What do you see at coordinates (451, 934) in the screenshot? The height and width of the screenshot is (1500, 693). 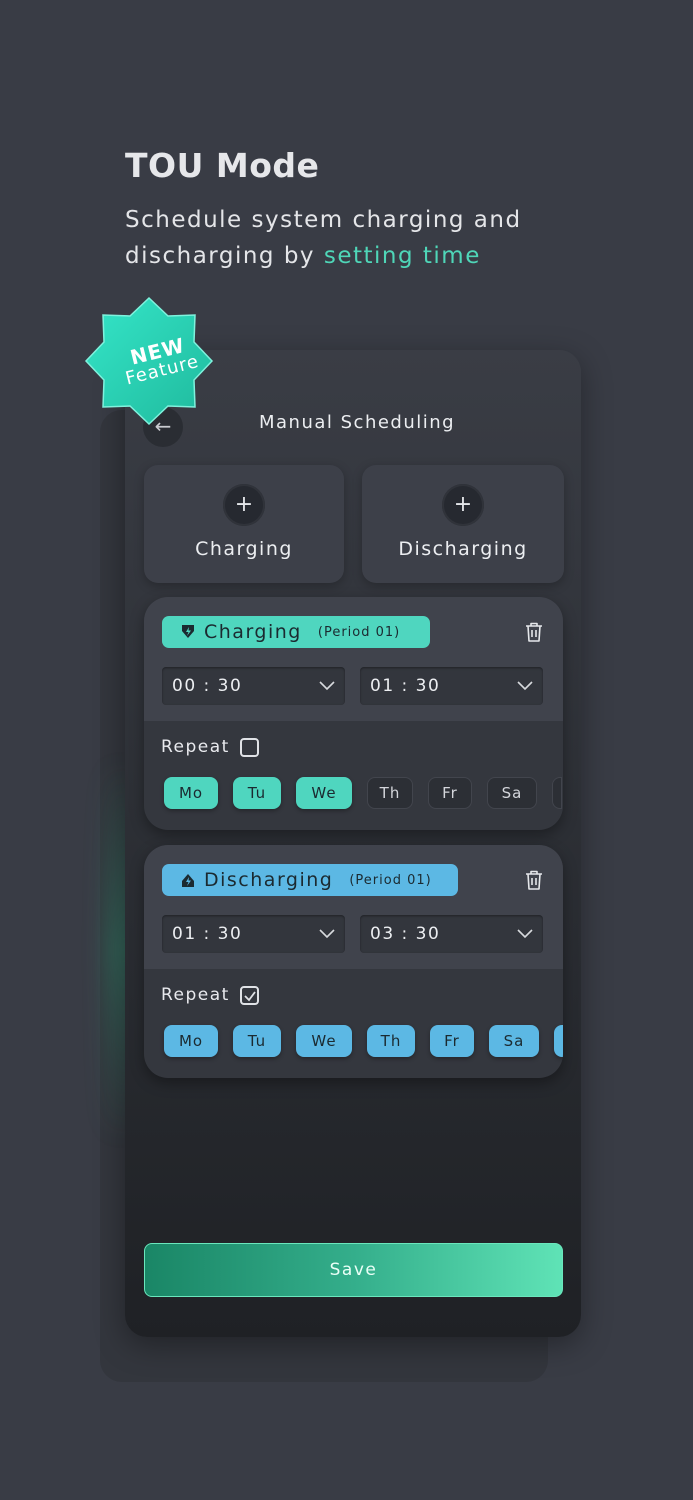 I see `end-time-select: 03 : 30` at bounding box center [451, 934].